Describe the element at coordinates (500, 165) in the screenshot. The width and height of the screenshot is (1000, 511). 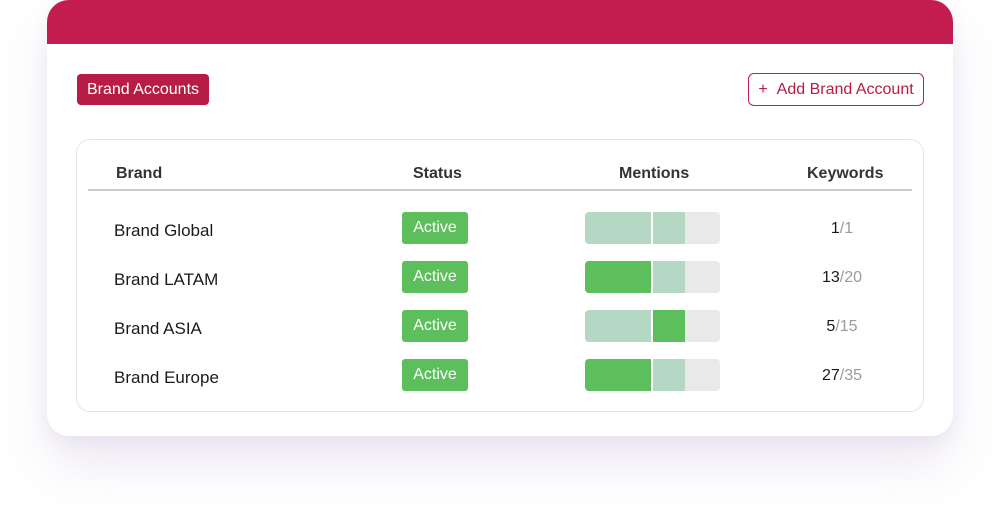
I see `table-header: Brand Status Mentions Keywords` at that location.